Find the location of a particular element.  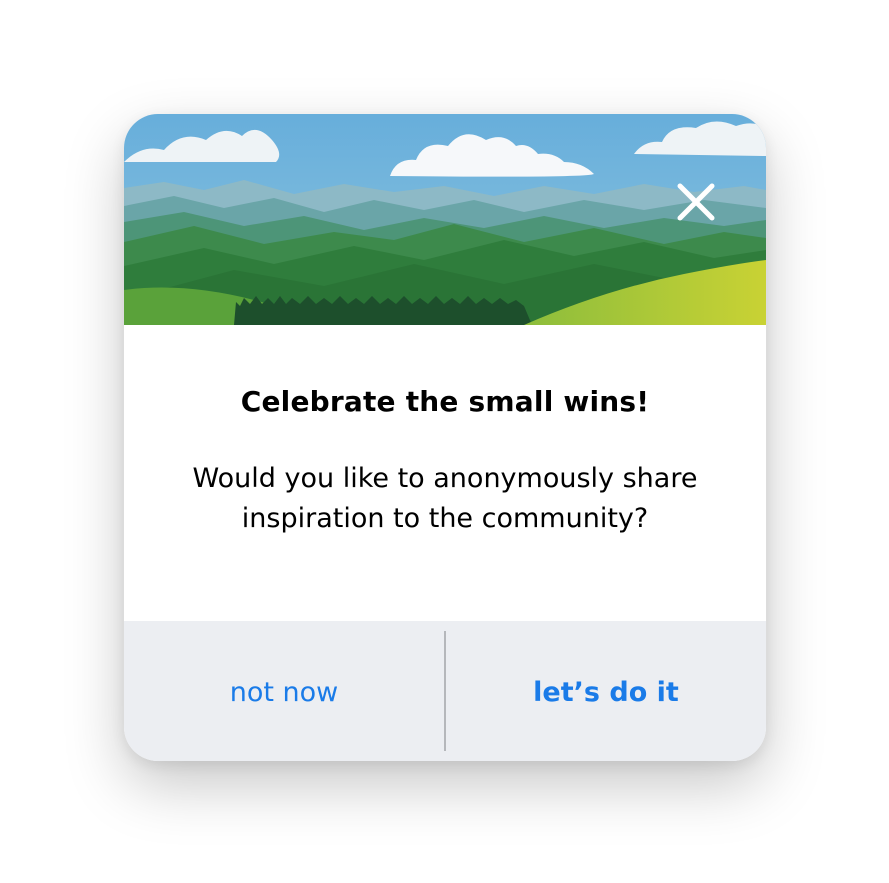

close-icon is located at coordinates (696, 202).